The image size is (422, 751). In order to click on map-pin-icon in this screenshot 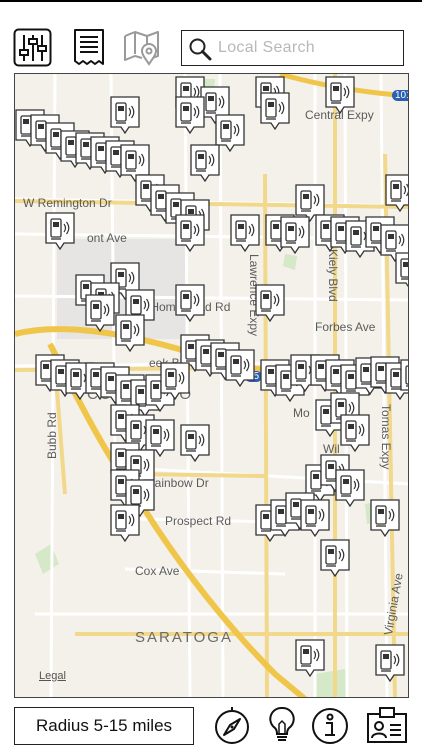, I will do `click(142, 48)`.